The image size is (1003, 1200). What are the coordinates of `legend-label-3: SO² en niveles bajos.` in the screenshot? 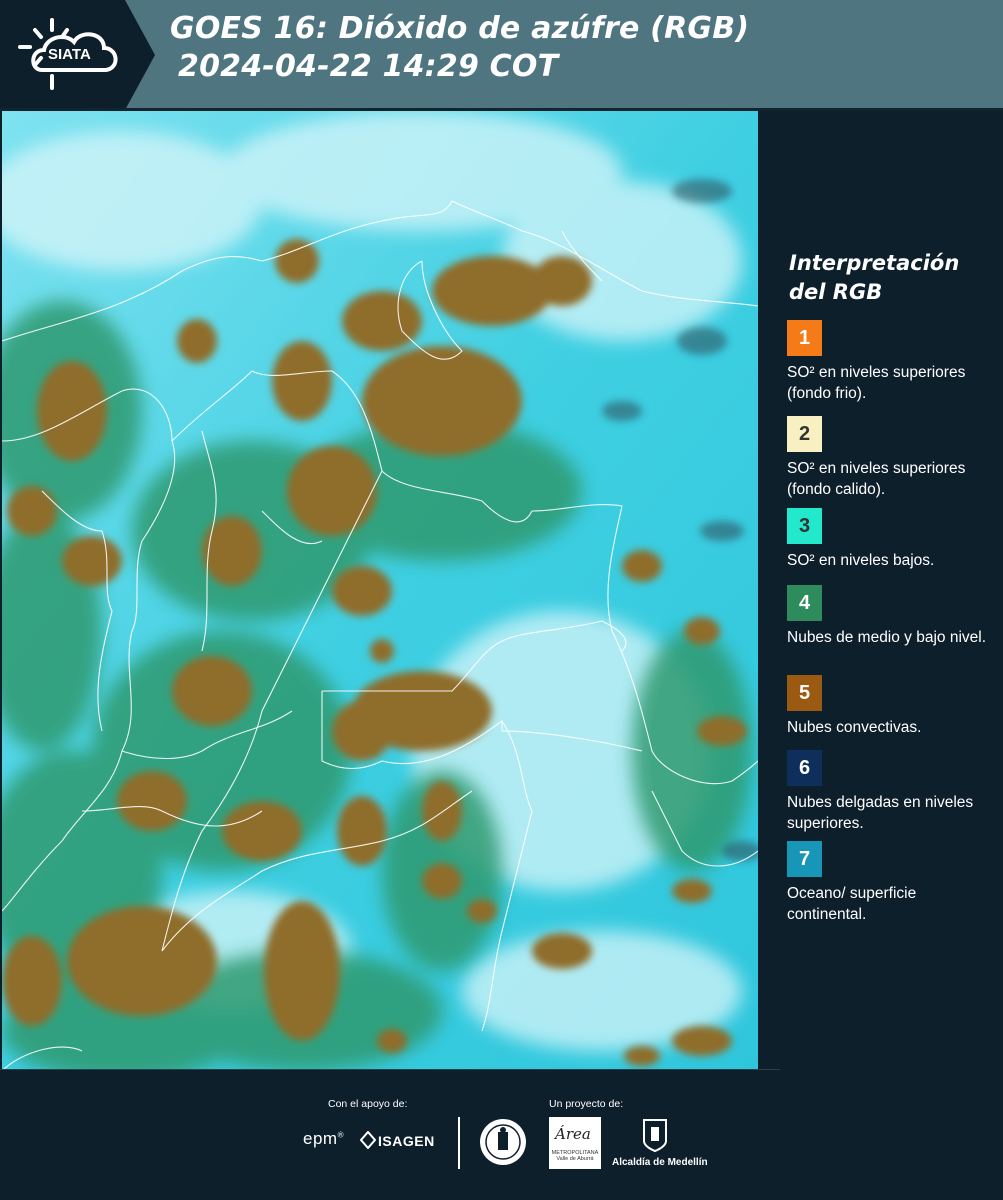 It's located at (861, 560).